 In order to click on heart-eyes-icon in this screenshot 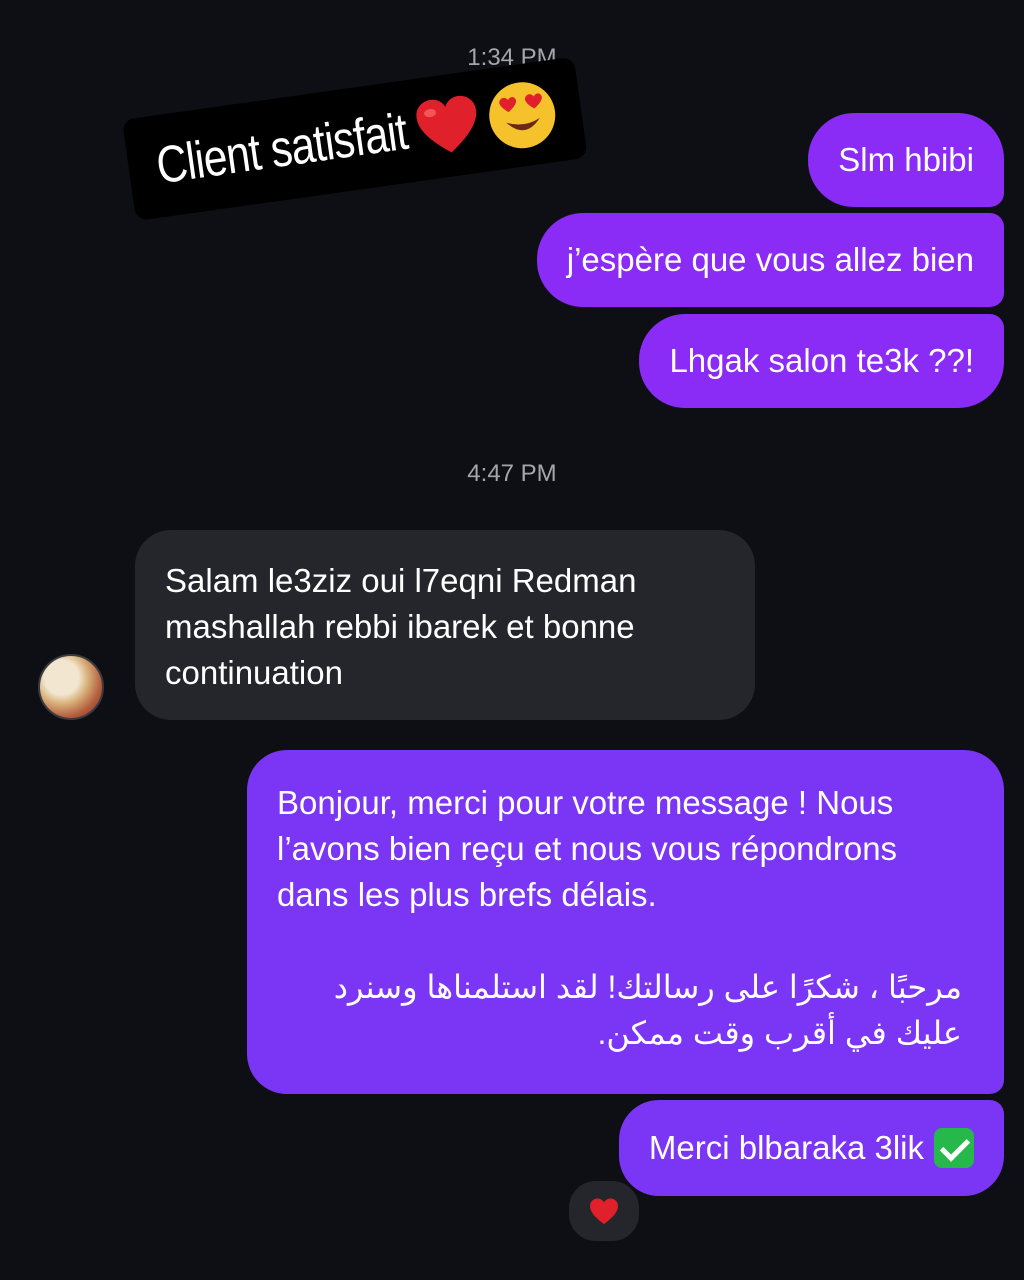, I will do `click(521, 115)`.